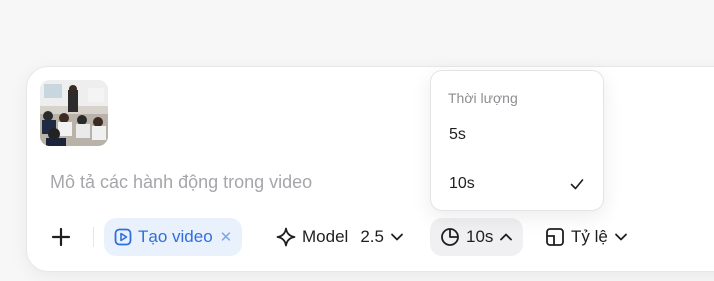 The image size is (714, 281). I want to click on attached-image-thumbnail, so click(74, 113).